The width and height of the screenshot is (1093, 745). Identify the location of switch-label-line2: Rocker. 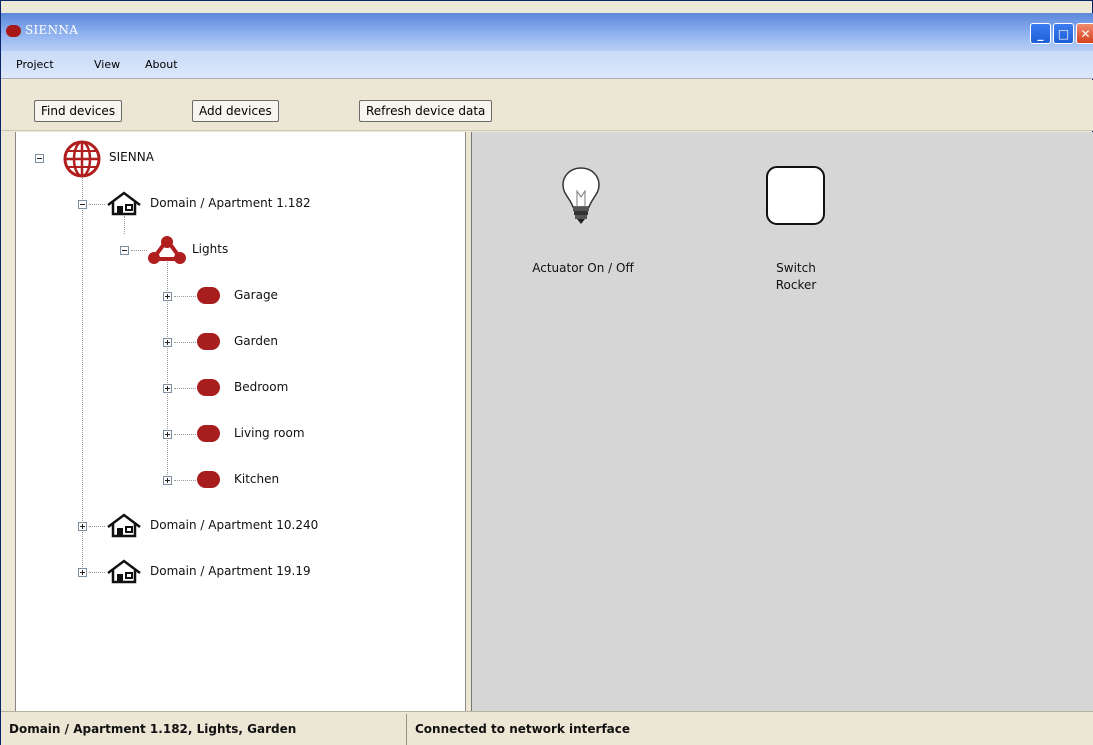
(796, 285).